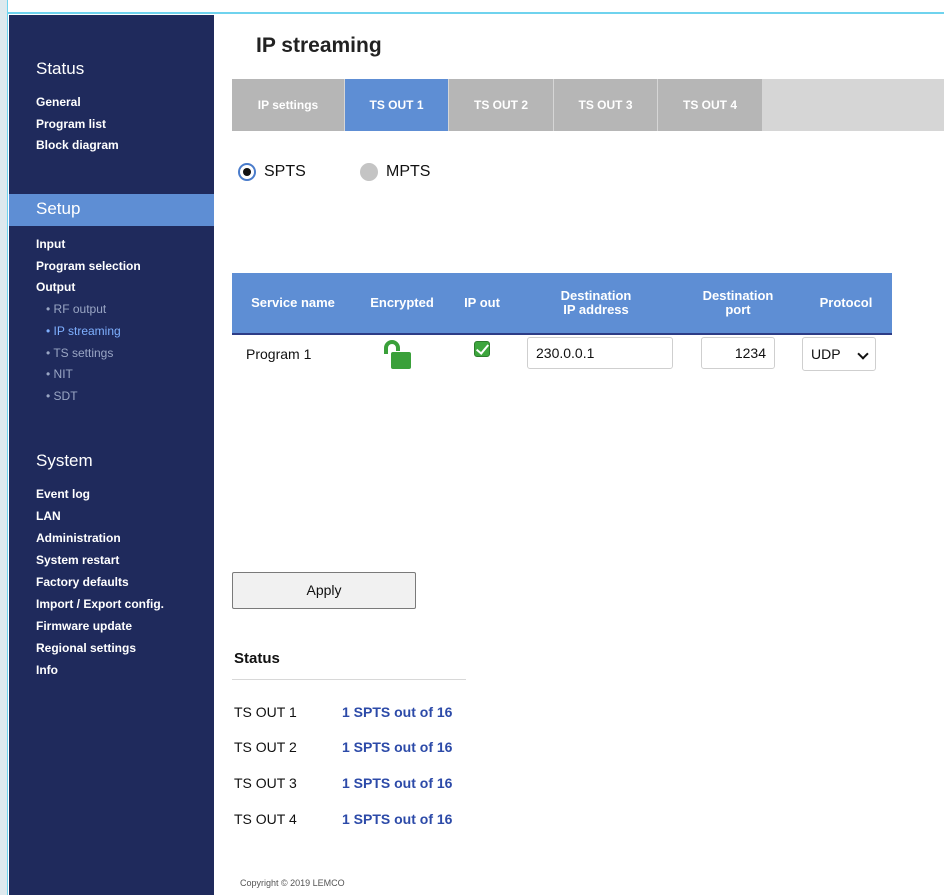 This screenshot has width=944, height=895. I want to click on status-value-ts-out-1: 1 SPTS out of 16, so click(397, 712).